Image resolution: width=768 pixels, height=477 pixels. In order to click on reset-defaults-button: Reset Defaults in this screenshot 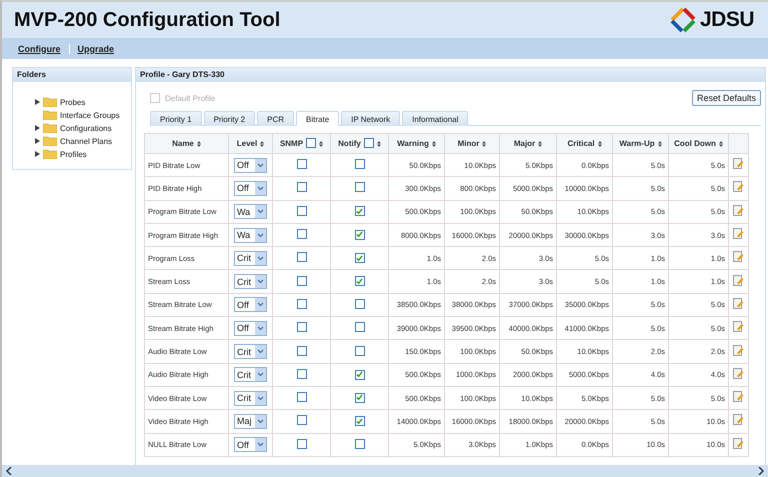, I will do `click(726, 98)`.